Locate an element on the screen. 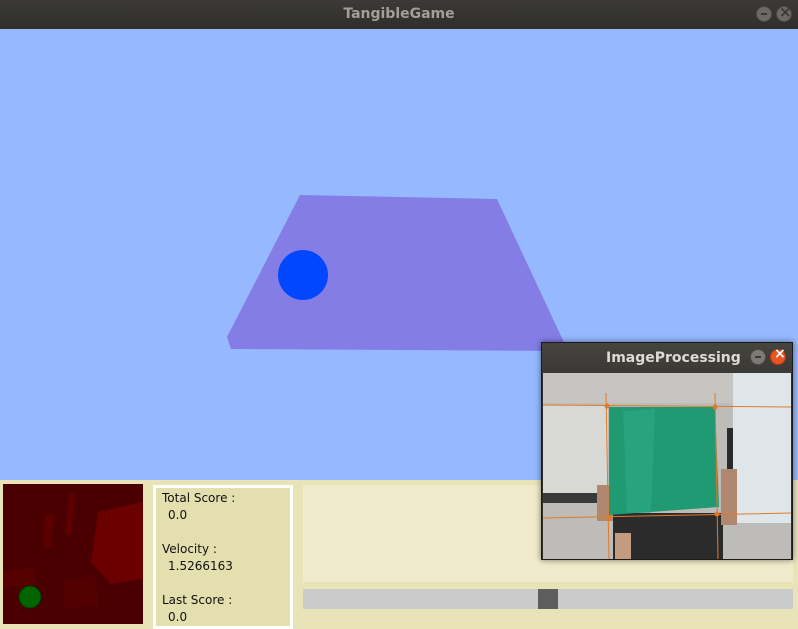 The width and height of the screenshot is (798, 629). main-title-bar: TangibleGame is located at coordinates (399, 15).